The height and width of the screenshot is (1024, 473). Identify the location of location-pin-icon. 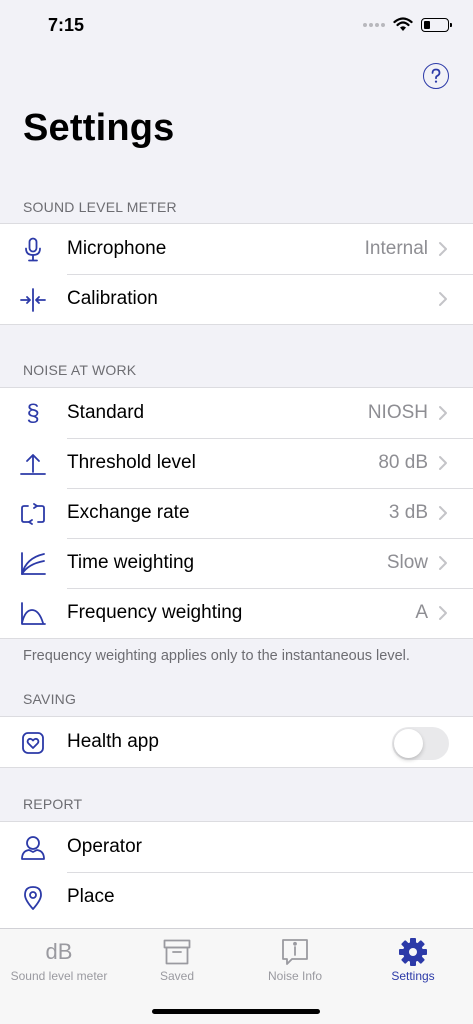
(33, 898).